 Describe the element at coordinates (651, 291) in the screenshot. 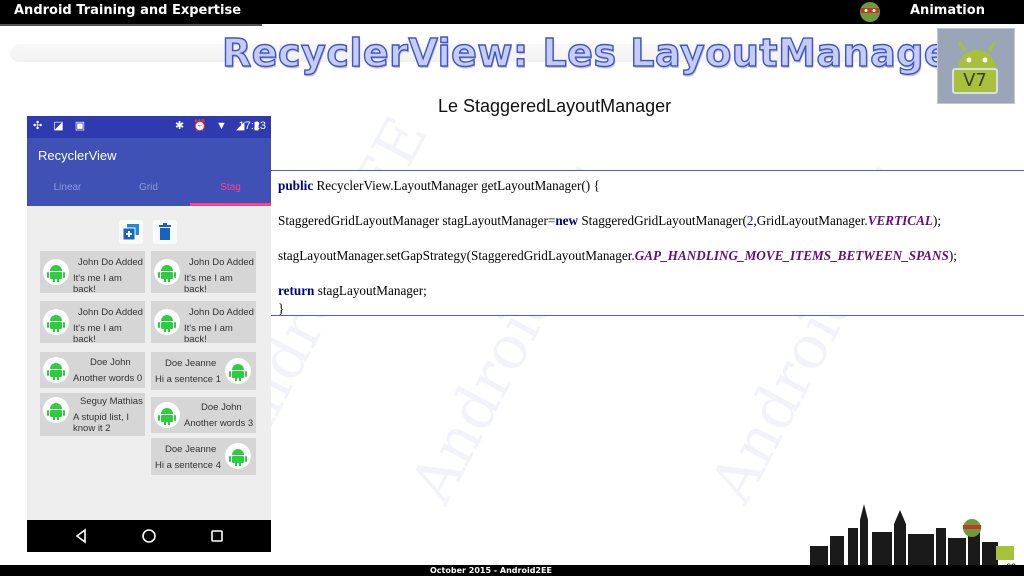

I see `code-line: return stagLayoutManager;` at that location.